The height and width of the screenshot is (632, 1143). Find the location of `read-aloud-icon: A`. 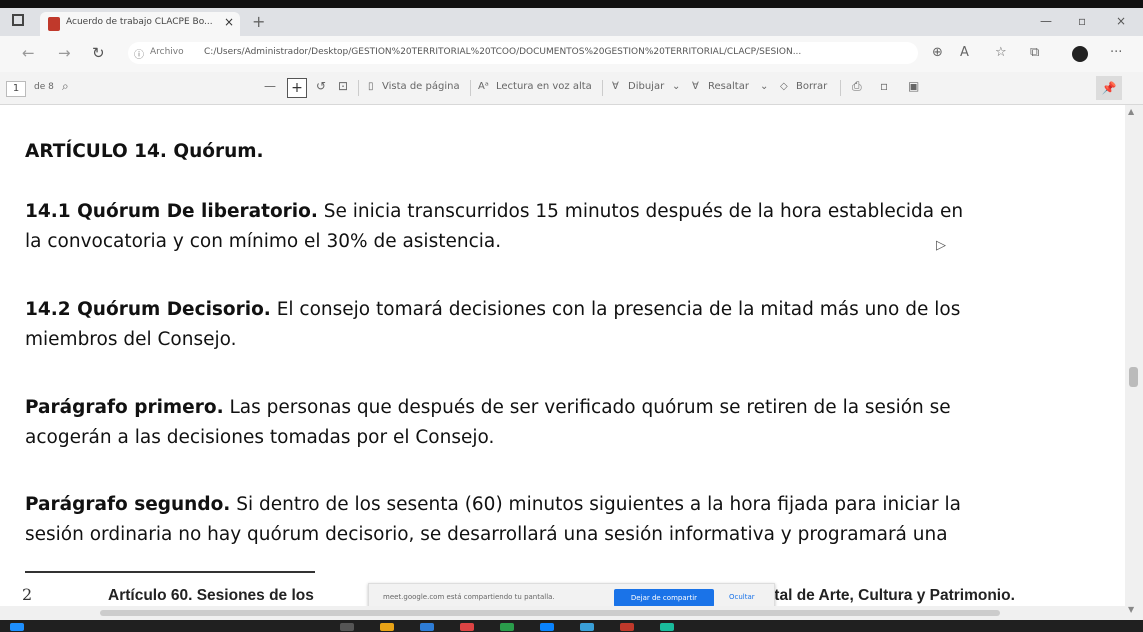

read-aloud-icon: A is located at coordinates (964, 52).